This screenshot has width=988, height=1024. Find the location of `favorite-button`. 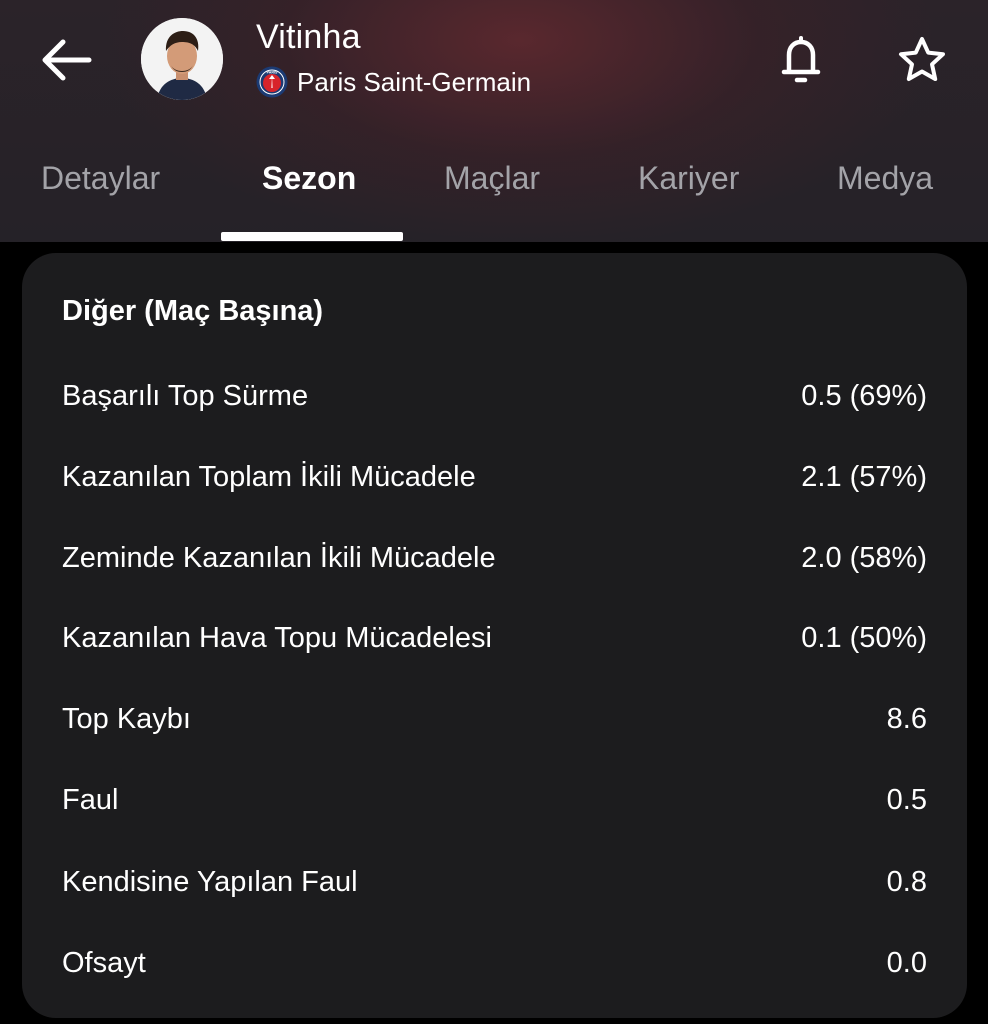

favorite-button is located at coordinates (922, 60).